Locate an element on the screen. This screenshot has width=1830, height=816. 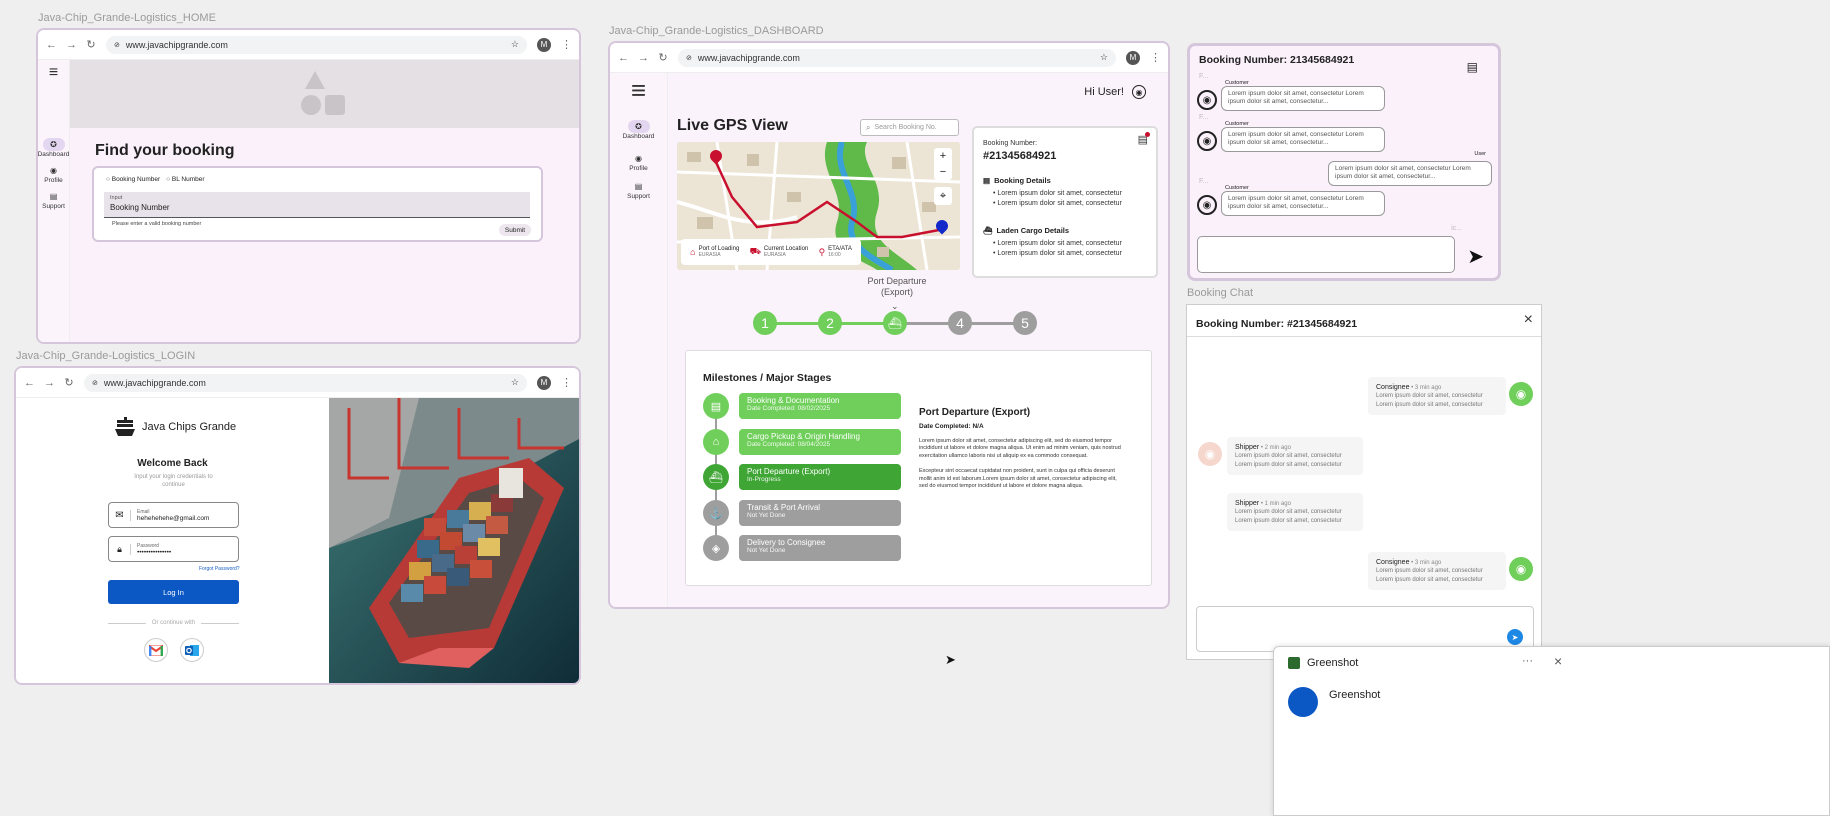
rail-dashboard-label: Dashboard is located at coordinates (53, 154).